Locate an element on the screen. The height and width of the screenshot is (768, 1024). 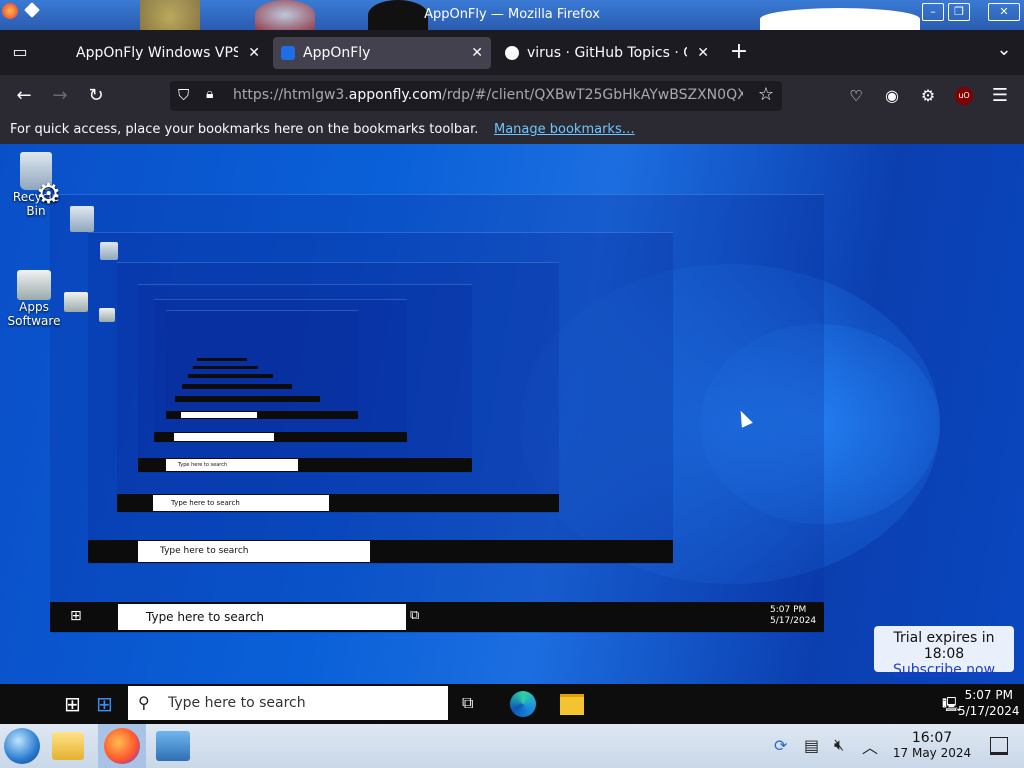
host-taskbar: ⟳ ▤ 🔇︎ ︿ 16:07 17 May 2024 is located at coordinates (512, 746).